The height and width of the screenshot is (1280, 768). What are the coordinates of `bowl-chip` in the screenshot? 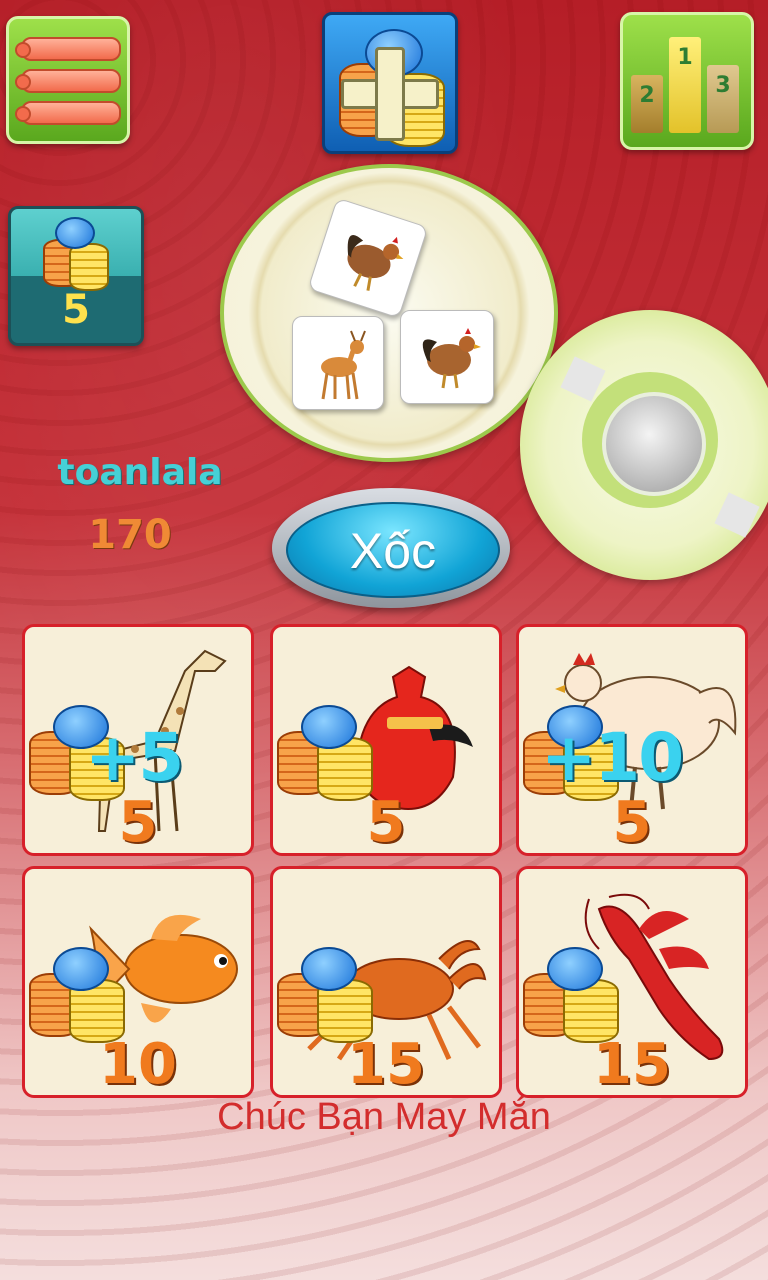 It's located at (737, 515).